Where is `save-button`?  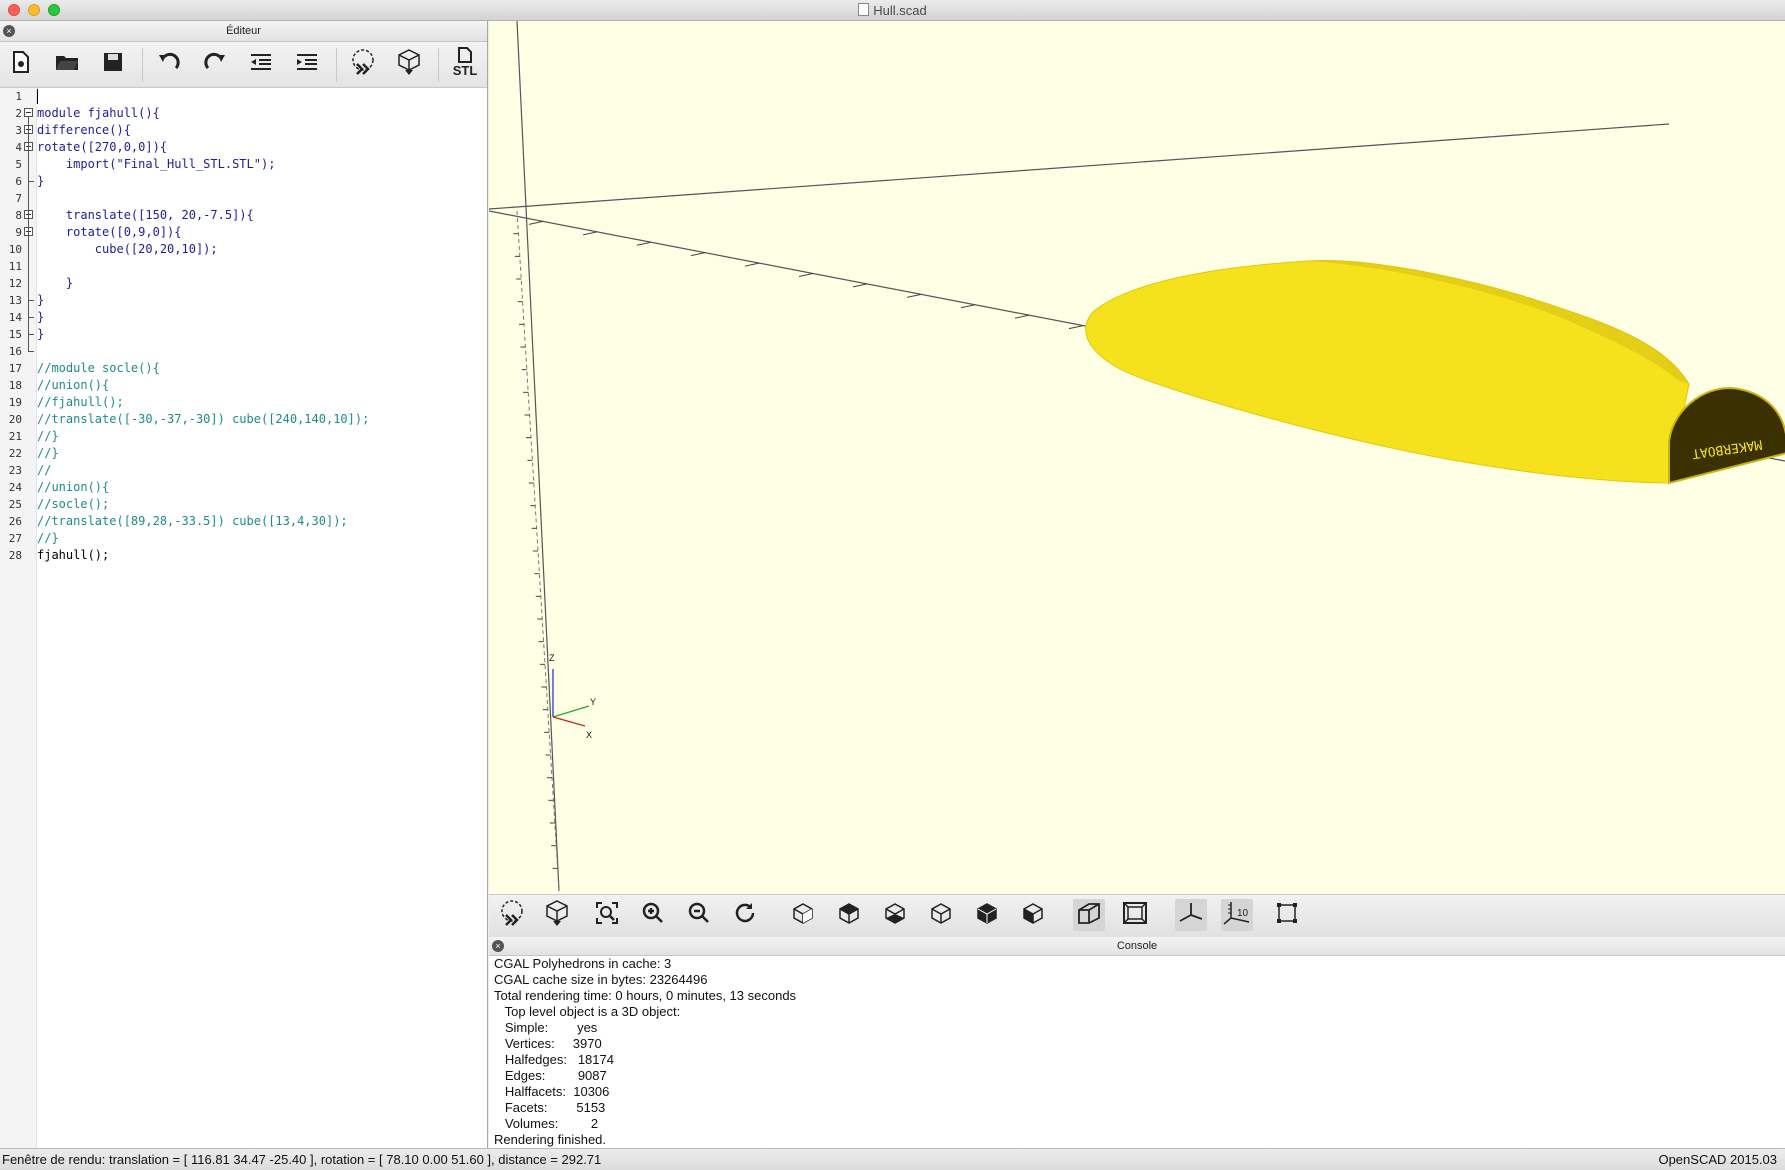 save-button is located at coordinates (113, 64).